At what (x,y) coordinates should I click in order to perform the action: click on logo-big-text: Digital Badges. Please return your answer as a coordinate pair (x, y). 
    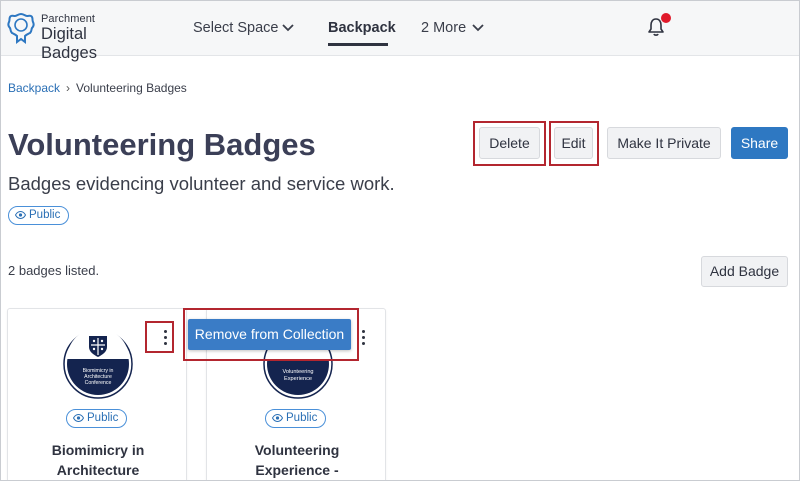
    Looking at the image, I should click on (69, 43).